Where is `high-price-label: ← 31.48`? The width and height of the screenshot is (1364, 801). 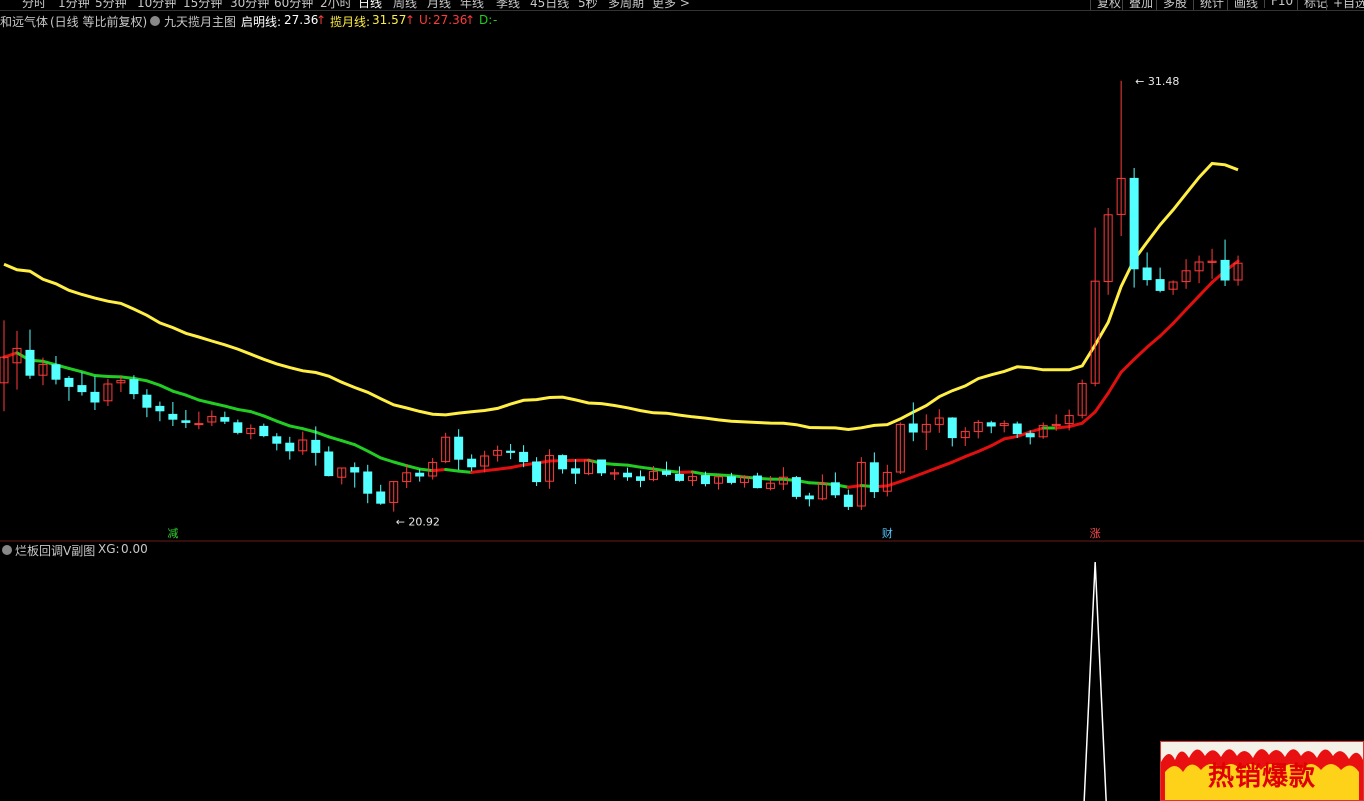 high-price-label: ← 31.48 is located at coordinates (1157, 81).